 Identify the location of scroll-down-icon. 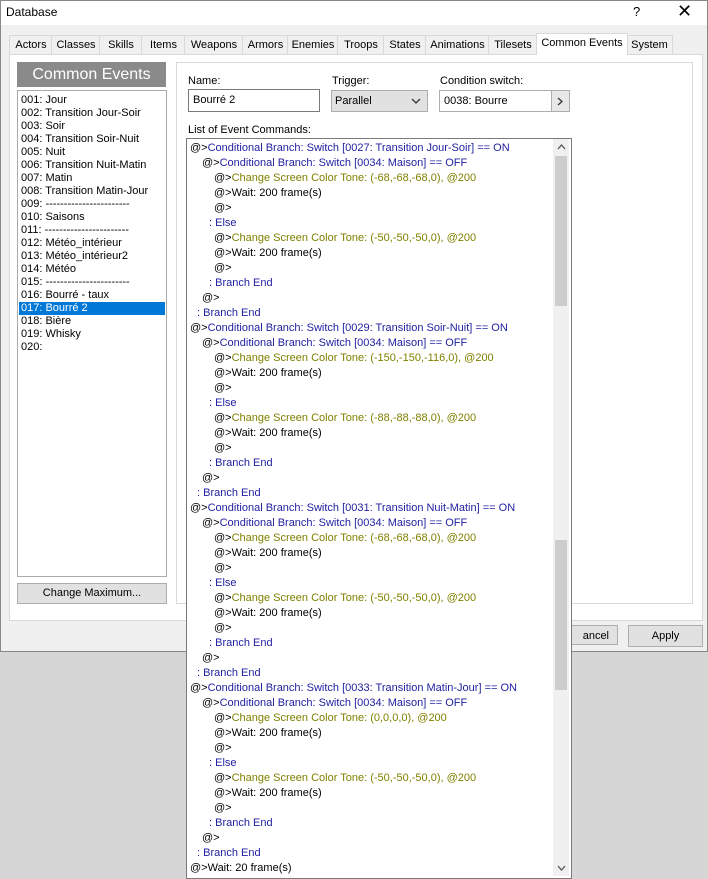
(561, 868).